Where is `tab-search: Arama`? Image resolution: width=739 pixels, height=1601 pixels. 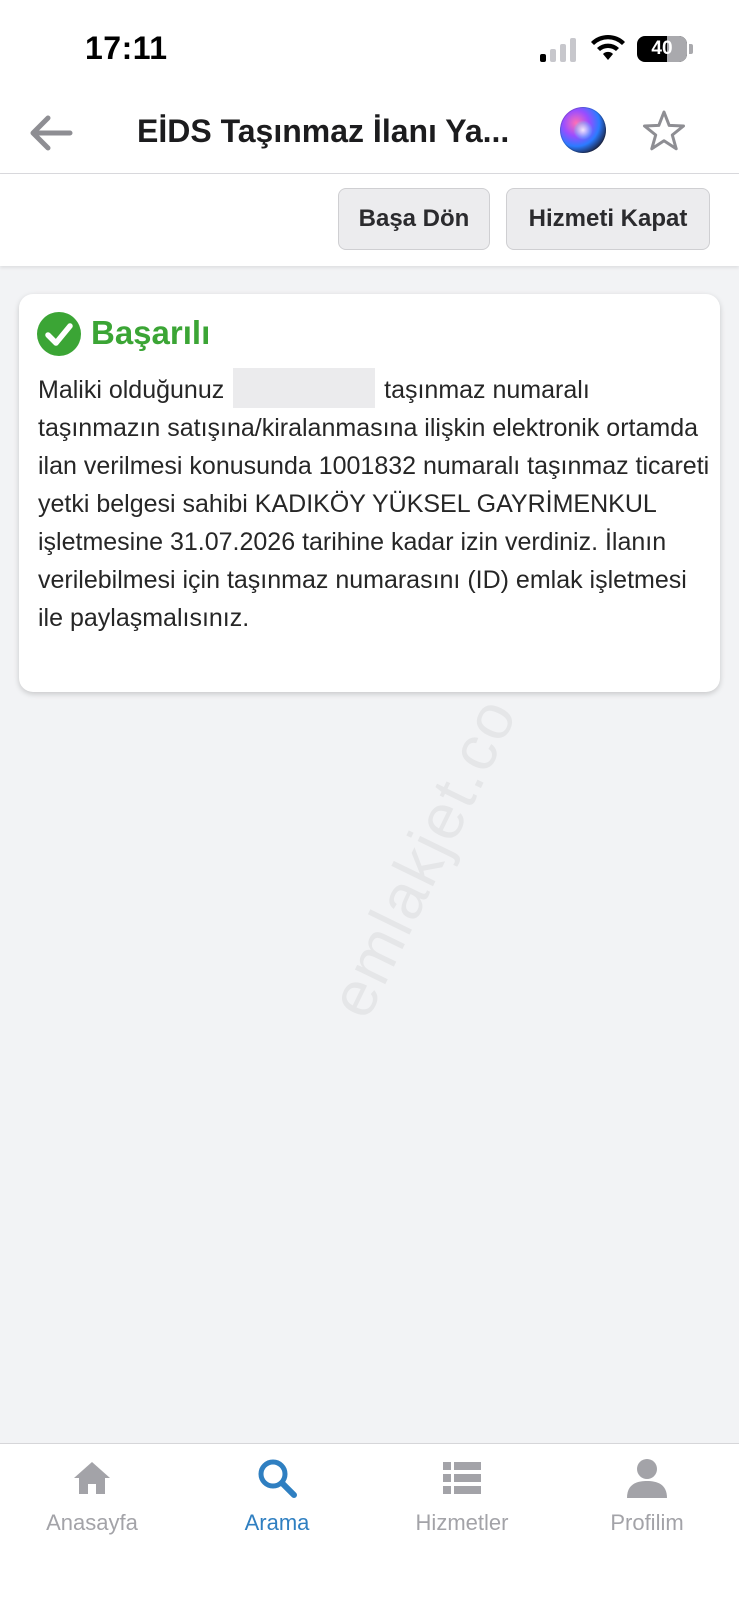
tab-search: Arama is located at coordinates (277, 1501).